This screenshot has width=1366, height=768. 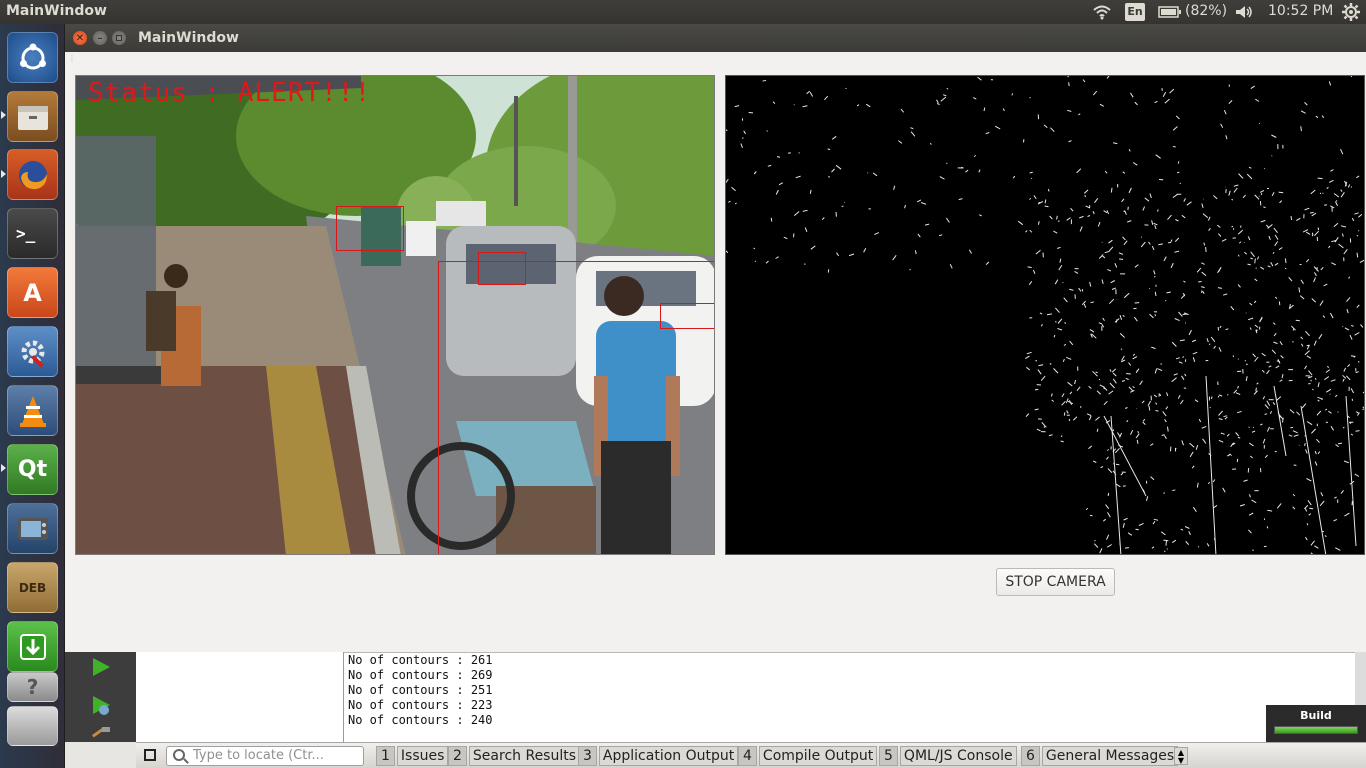 What do you see at coordinates (385, 756) in the screenshot?
I see `tab-number: 1` at bounding box center [385, 756].